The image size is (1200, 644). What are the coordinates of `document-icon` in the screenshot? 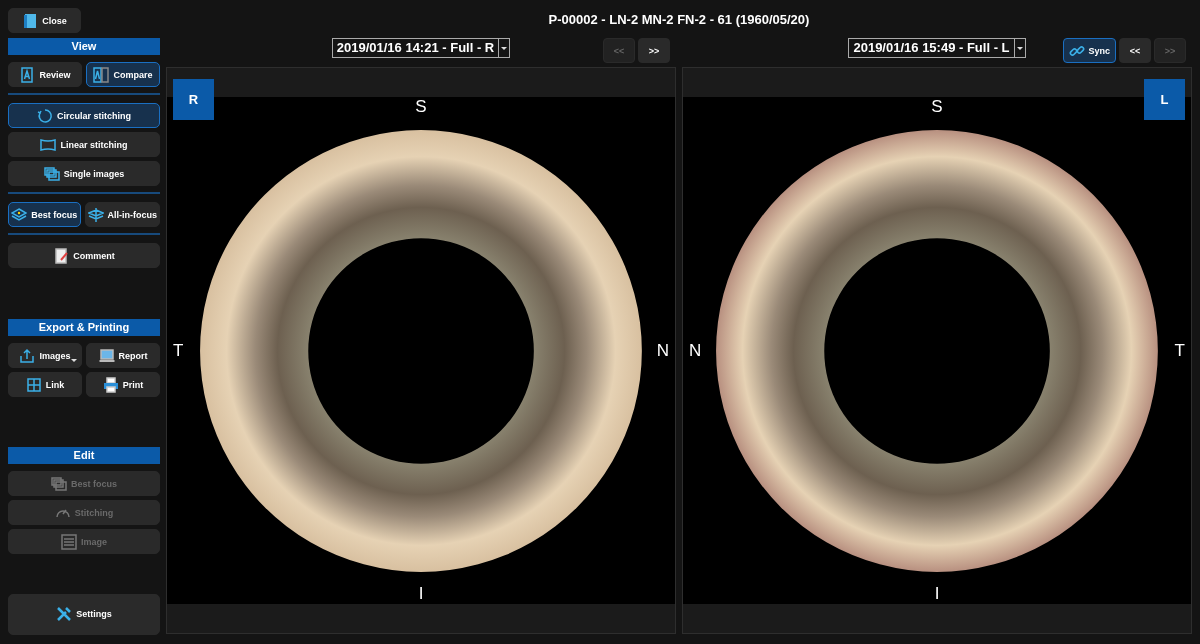 It's located at (30, 20).